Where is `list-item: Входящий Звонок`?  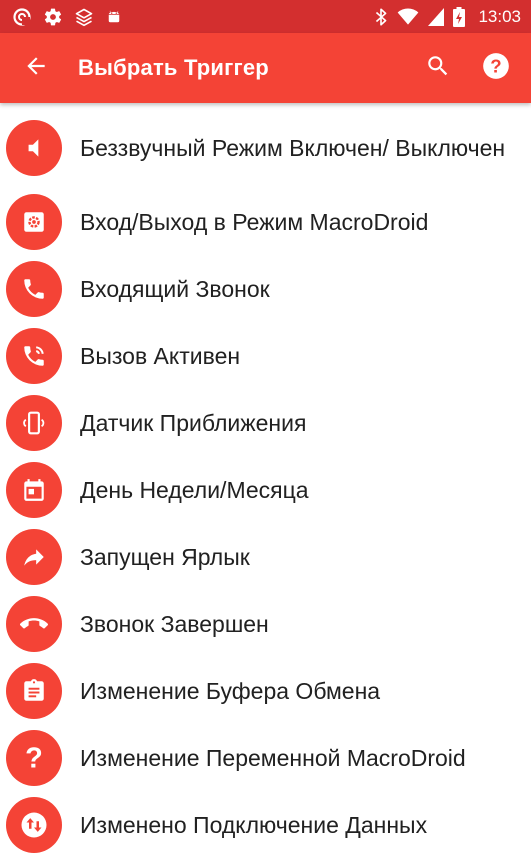
list-item: Входящий Звонок is located at coordinates (265, 288).